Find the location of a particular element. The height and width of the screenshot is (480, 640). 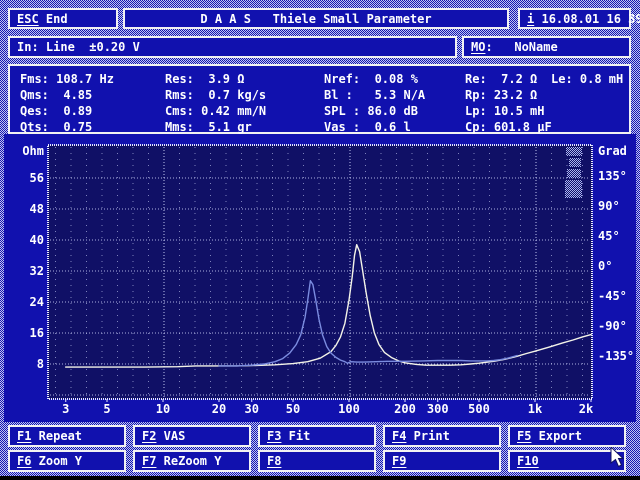

parameter-cell: Re: 7.2 Ω is located at coordinates (501, 79).